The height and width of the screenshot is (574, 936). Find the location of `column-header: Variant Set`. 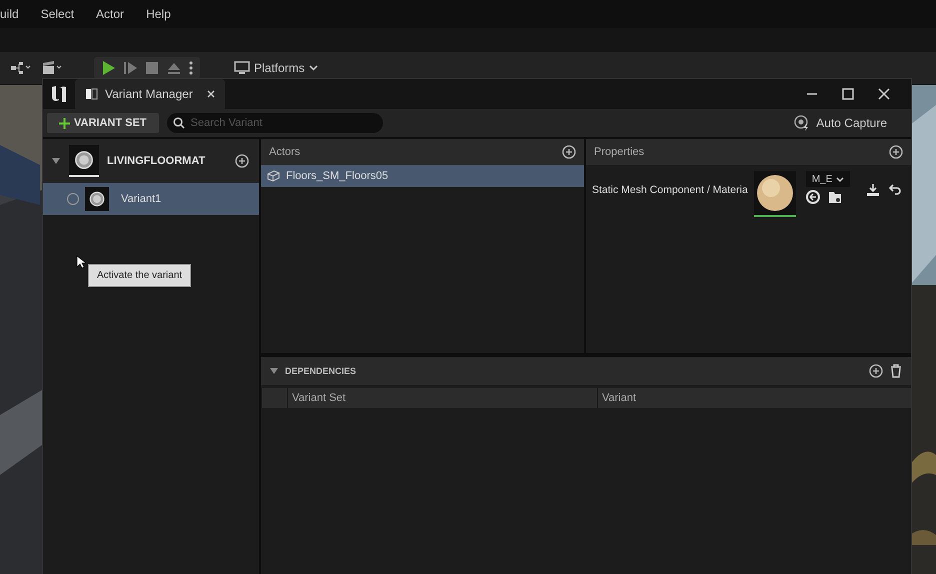

column-header: Variant Set is located at coordinates (442, 398).